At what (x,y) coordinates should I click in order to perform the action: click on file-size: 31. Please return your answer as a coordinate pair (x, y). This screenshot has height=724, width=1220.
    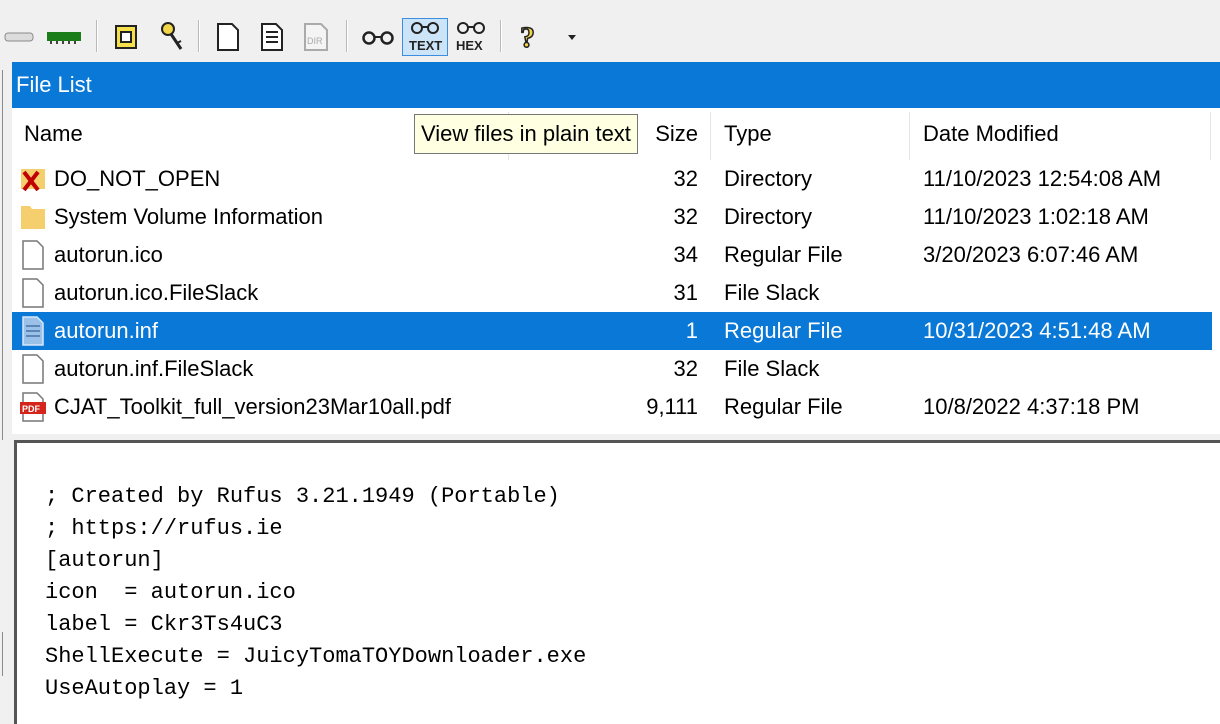
    Looking at the image, I should click on (685, 292).